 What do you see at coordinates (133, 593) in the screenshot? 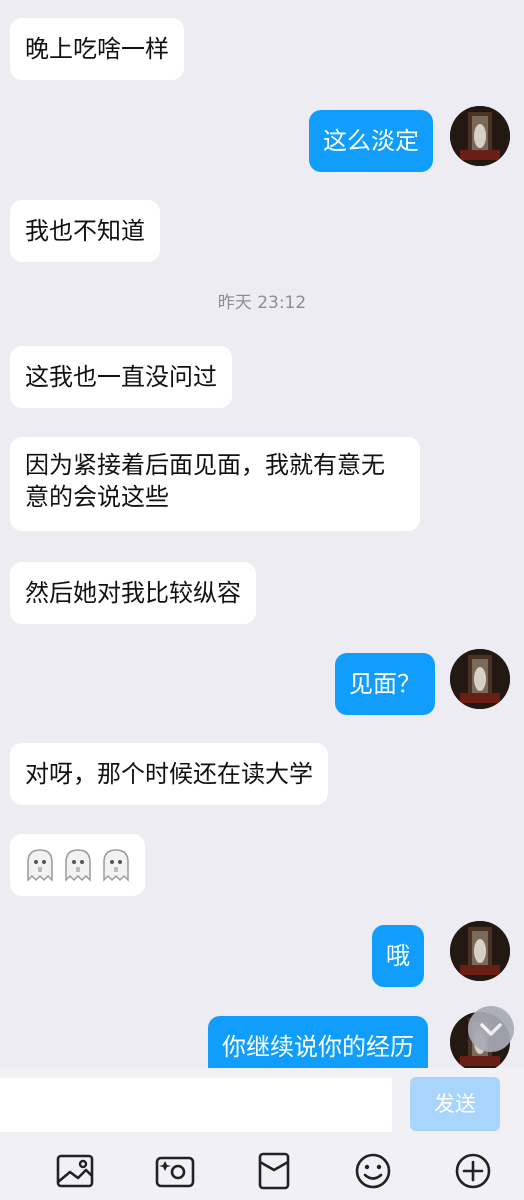
I see `incoming-message: 然后她对我比较纵容` at bounding box center [133, 593].